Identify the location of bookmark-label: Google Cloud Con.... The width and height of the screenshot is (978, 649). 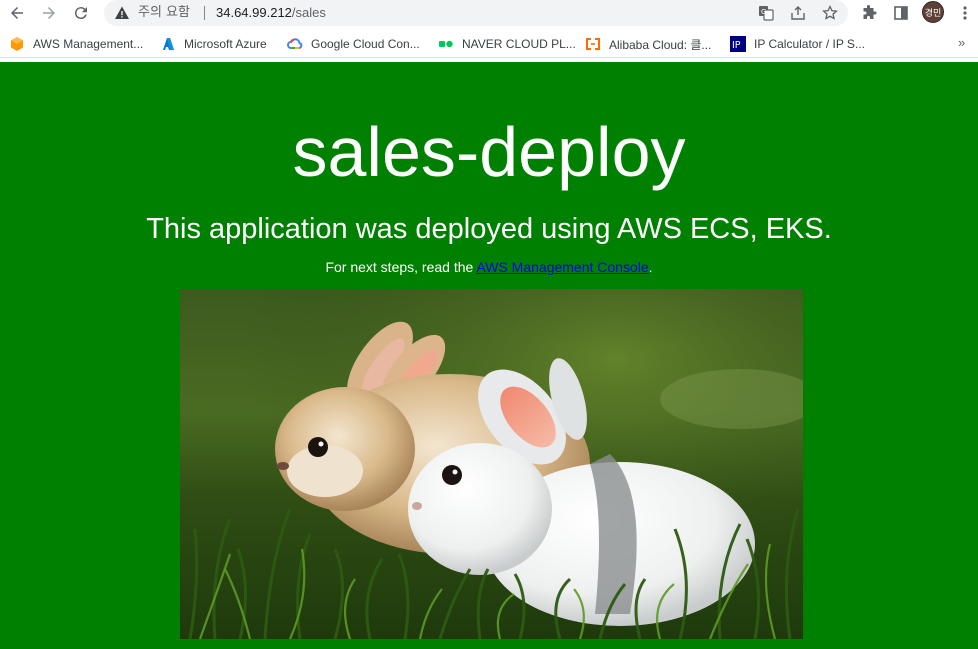
(365, 44).